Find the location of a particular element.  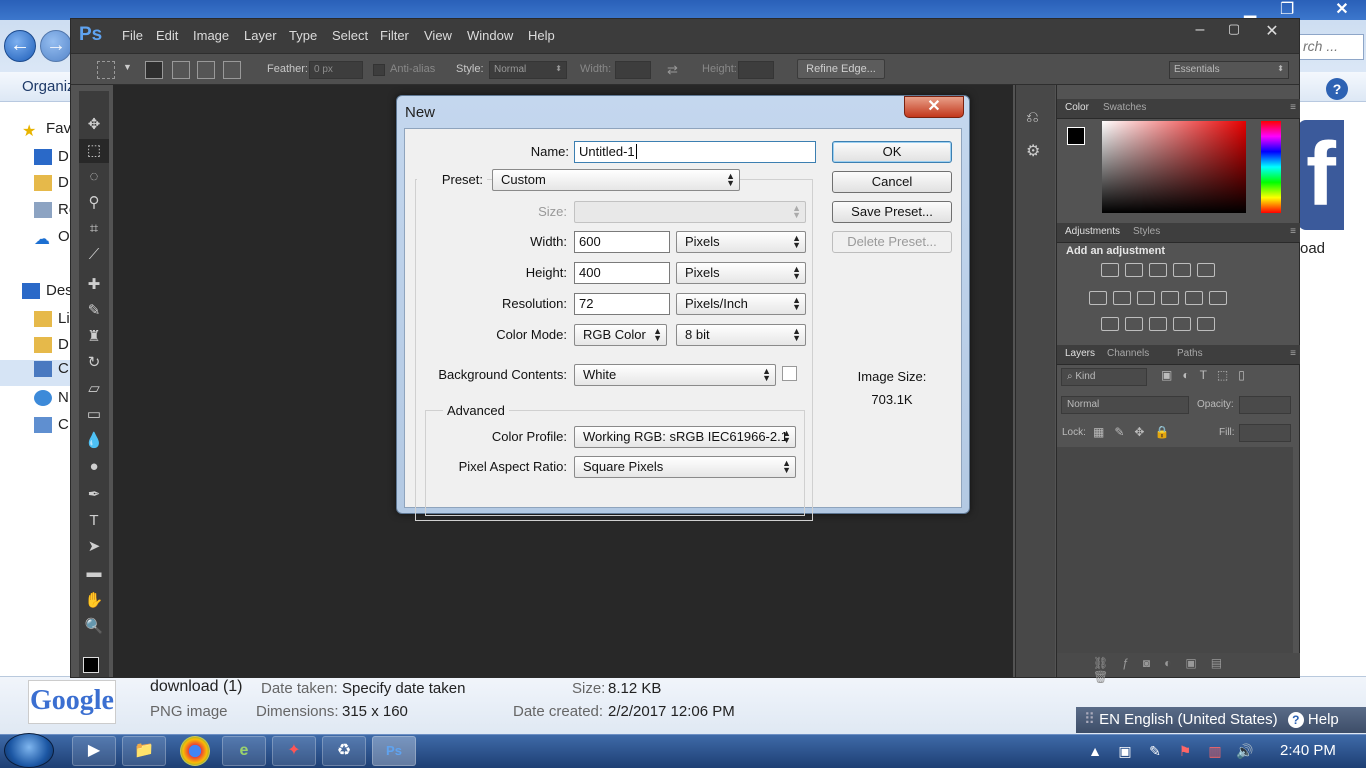

organize-menu: Organiz is located at coordinates (48, 86).